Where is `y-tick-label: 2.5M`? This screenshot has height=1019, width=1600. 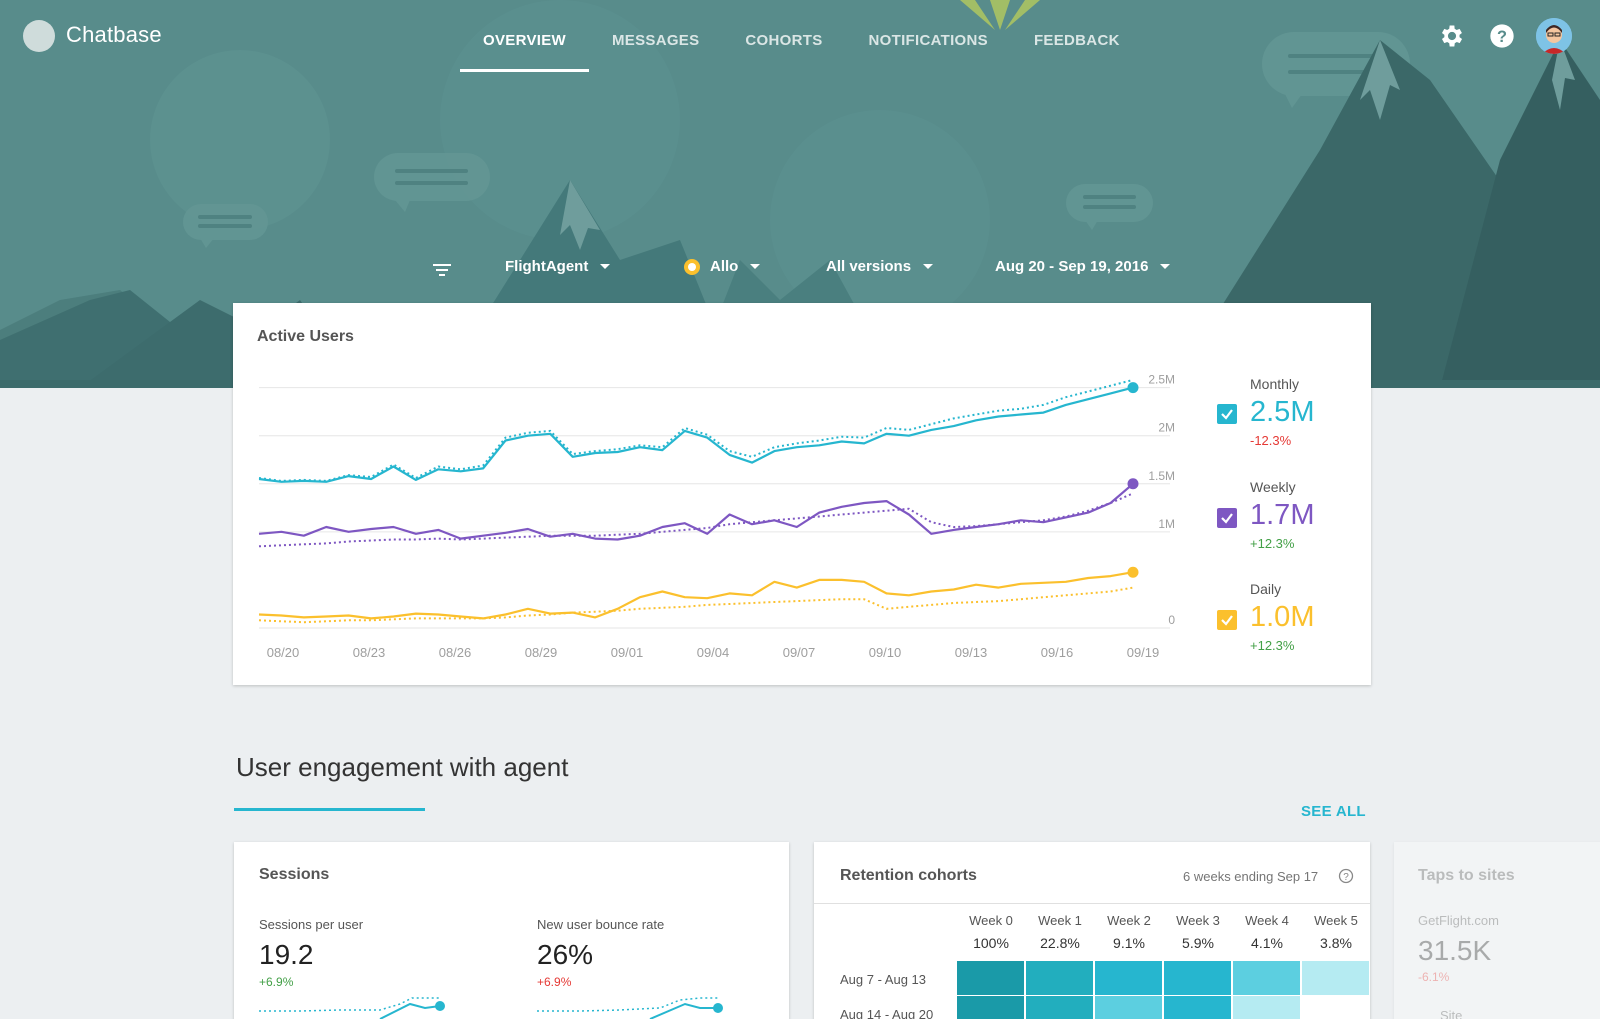
y-tick-label: 2.5M is located at coordinates (1161, 380).